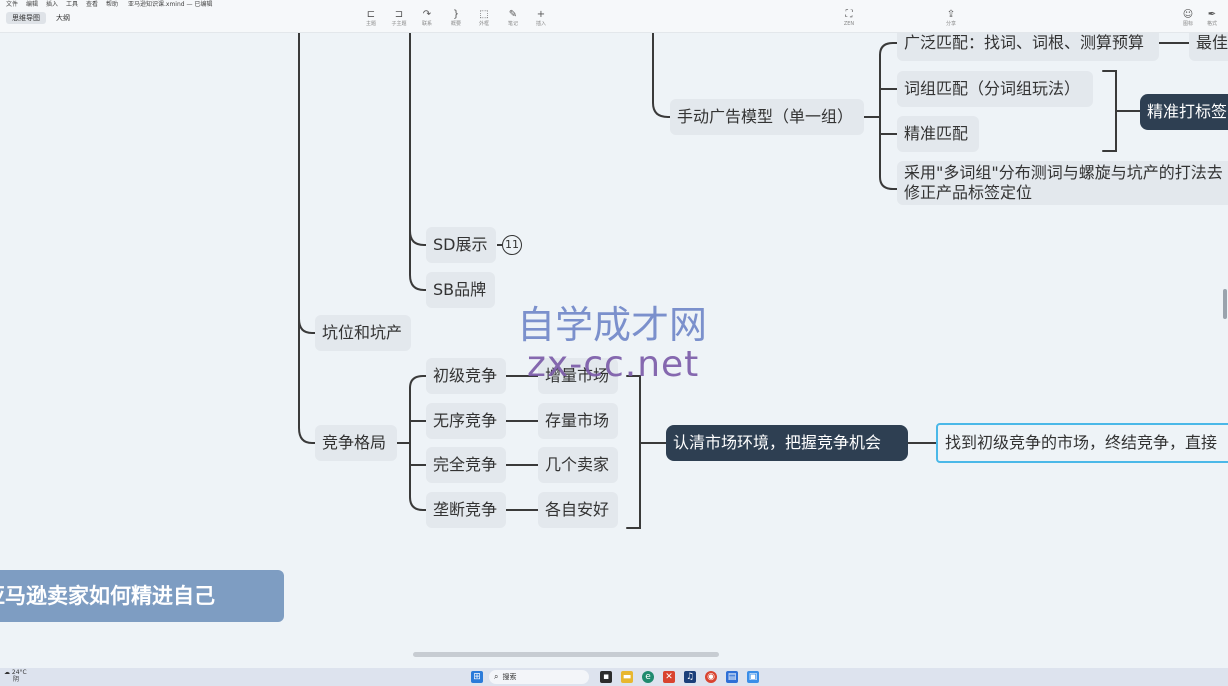 This screenshot has height=686, width=1228. I want to click on watermark-url: zx-cc.net, so click(613, 364).